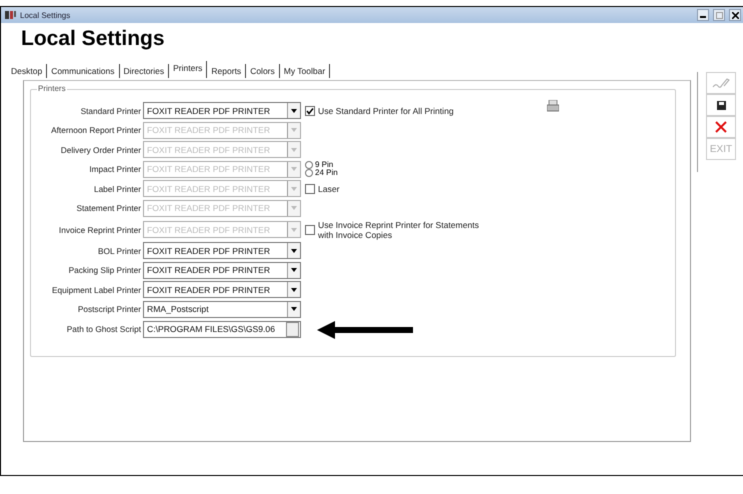 The image size is (743, 494). I want to click on close-icon, so click(735, 15).